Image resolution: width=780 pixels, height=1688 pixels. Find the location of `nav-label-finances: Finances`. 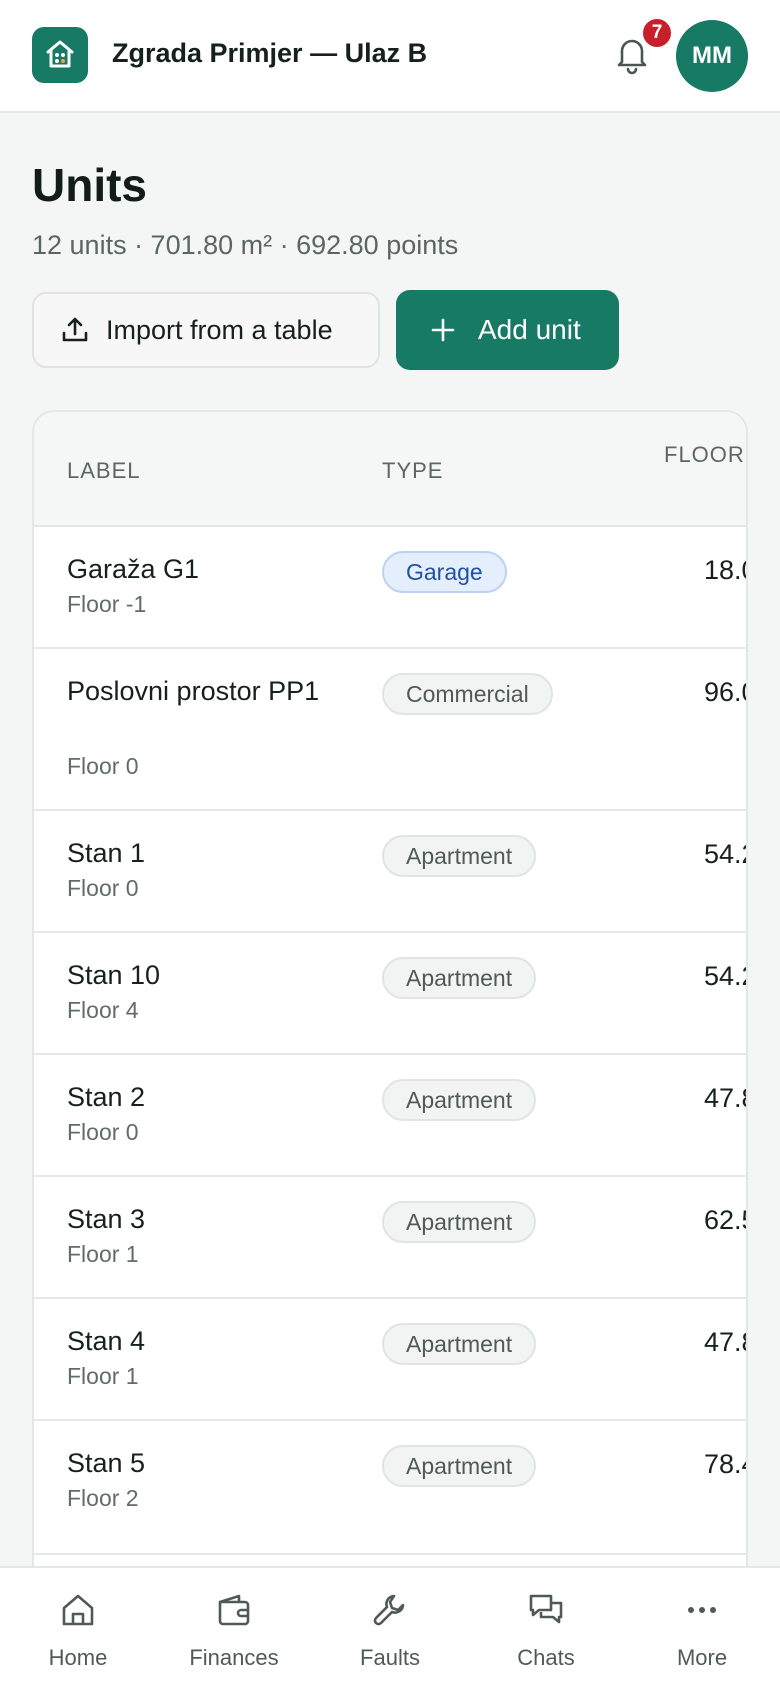

nav-label-finances: Finances is located at coordinates (234, 1657).